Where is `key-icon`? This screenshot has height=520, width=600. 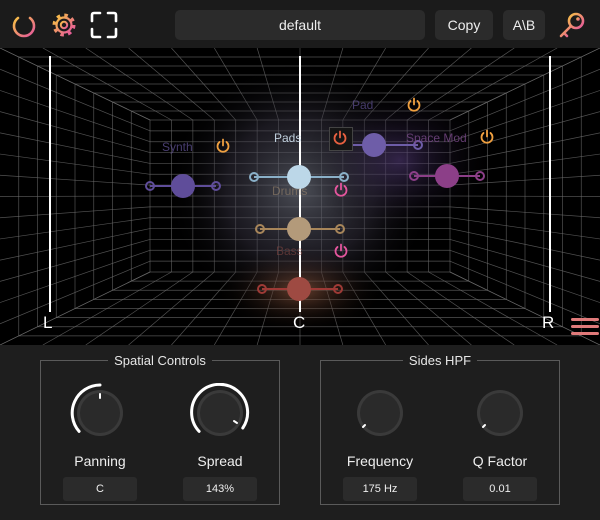
key-icon is located at coordinates (572, 25).